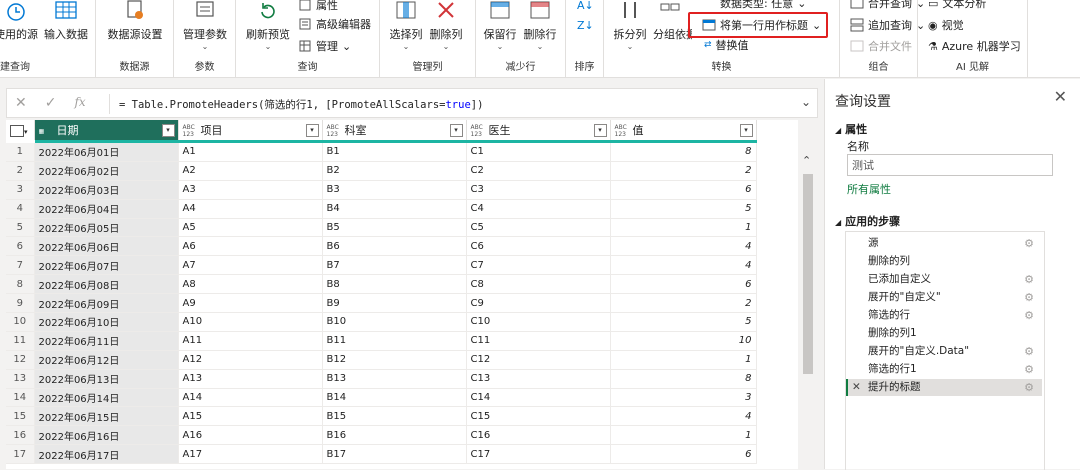  I want to click on cell: A9, so click(250, 303).